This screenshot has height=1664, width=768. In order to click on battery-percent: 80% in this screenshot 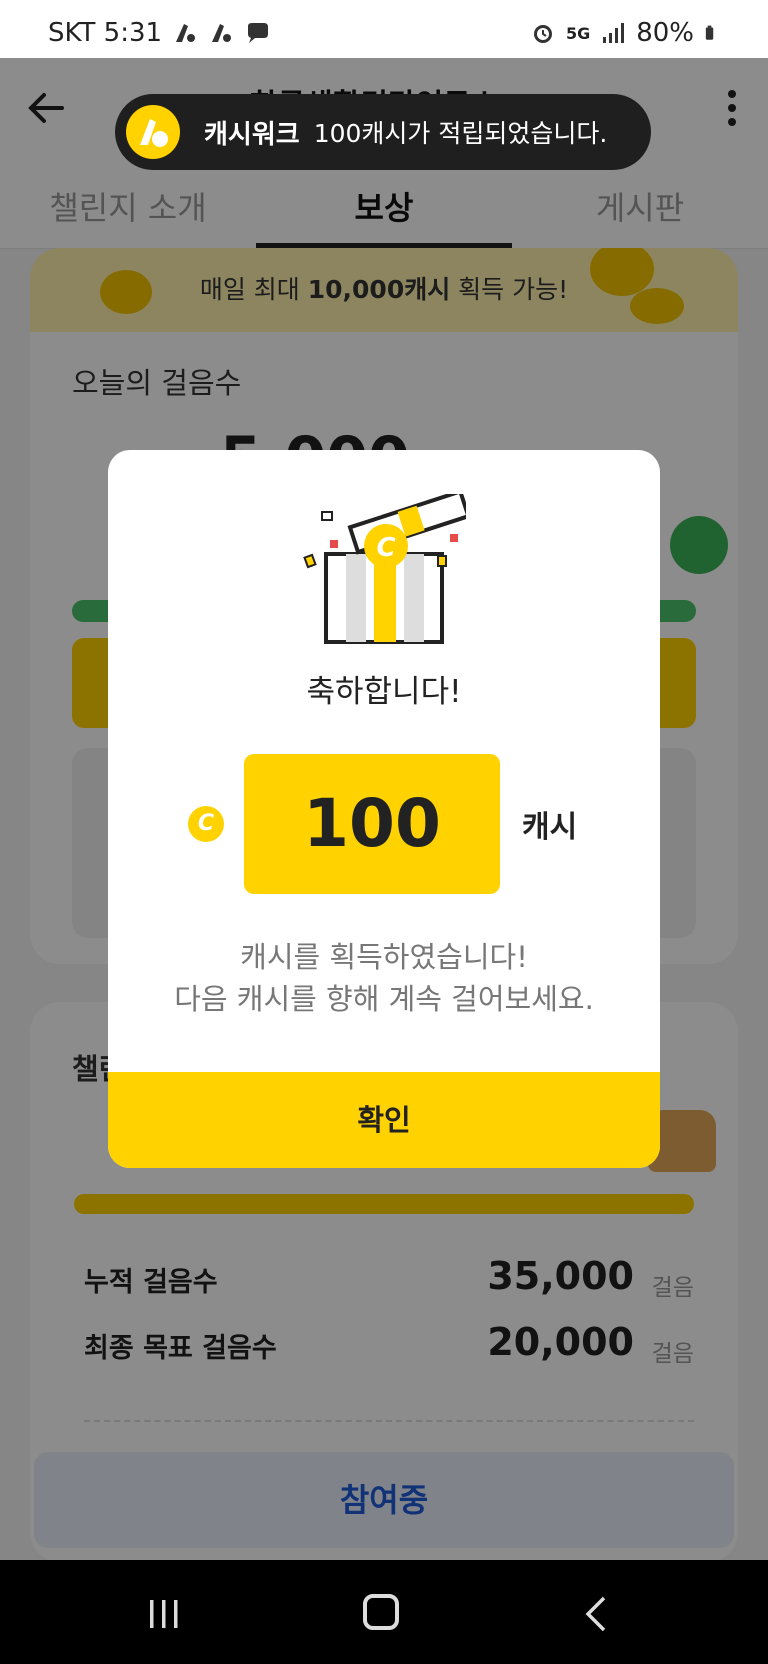, I will do `click(665, 33)`.